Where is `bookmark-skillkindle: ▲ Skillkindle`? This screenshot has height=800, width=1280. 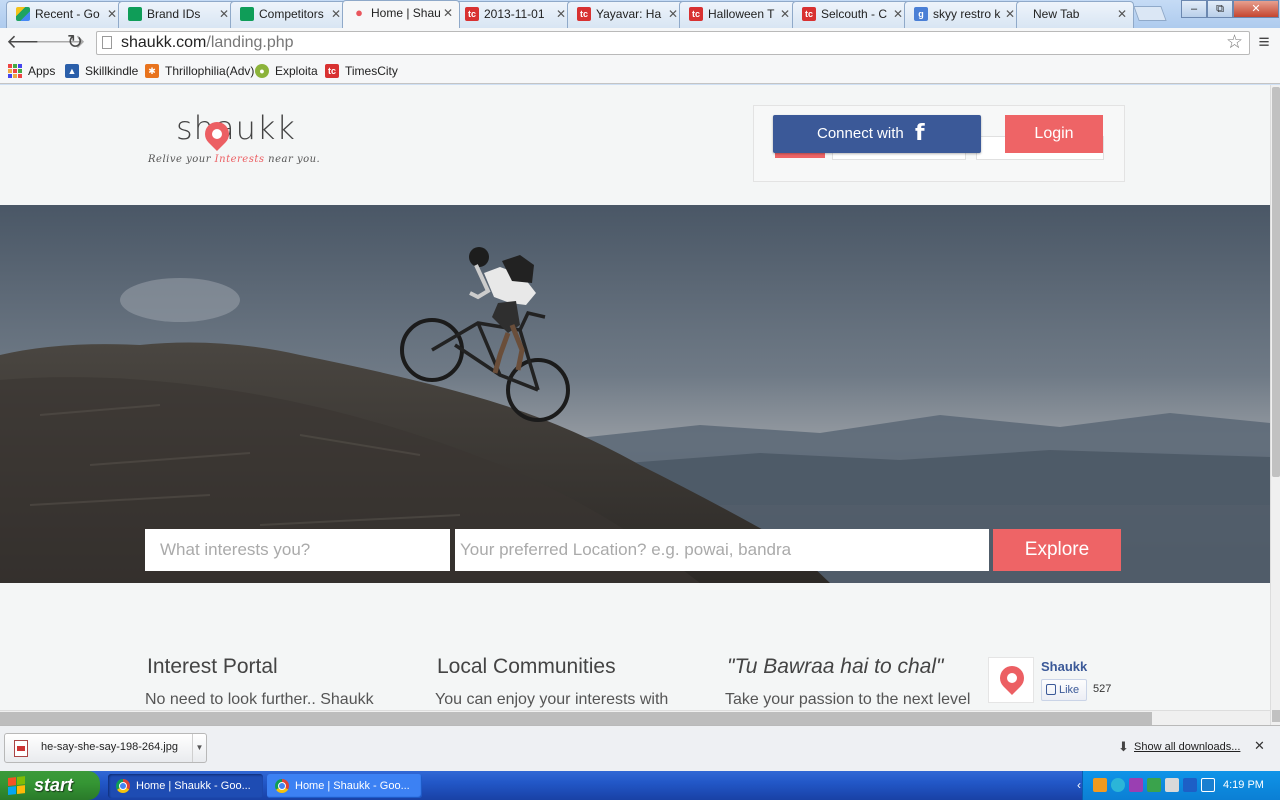
bookmark-skillkindle: ▲ Skillkindle is located at coordinates (101, 71).